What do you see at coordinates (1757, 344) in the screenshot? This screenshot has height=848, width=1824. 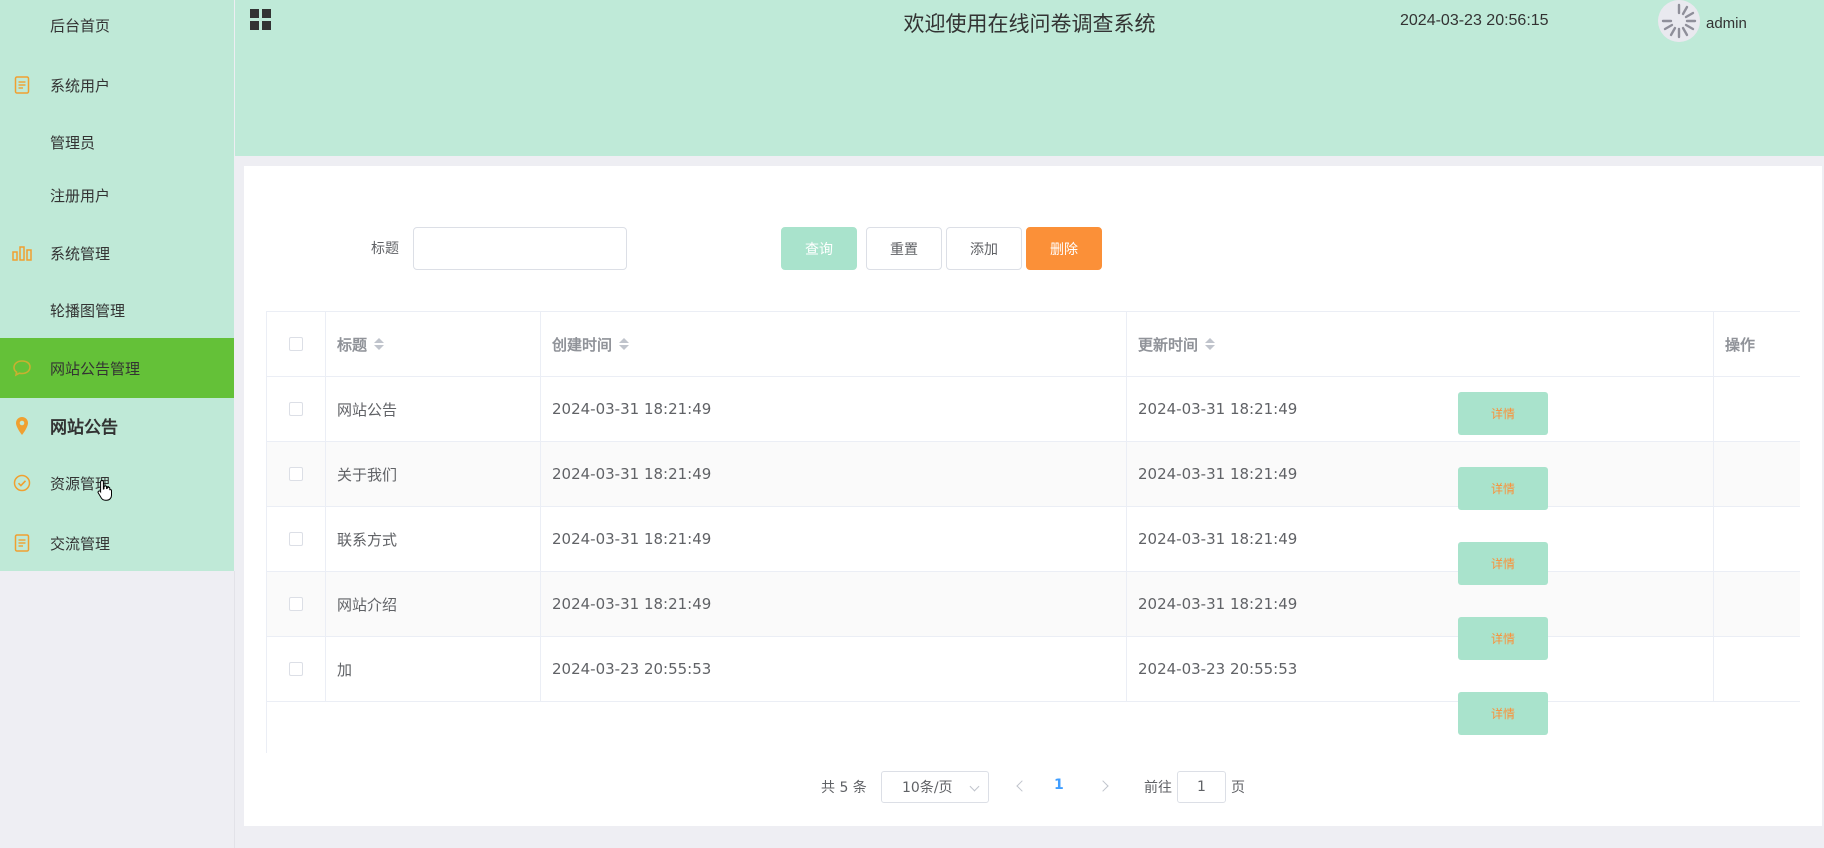 I see `column-header-actions: 操作` at bounding box center [1757, 344].